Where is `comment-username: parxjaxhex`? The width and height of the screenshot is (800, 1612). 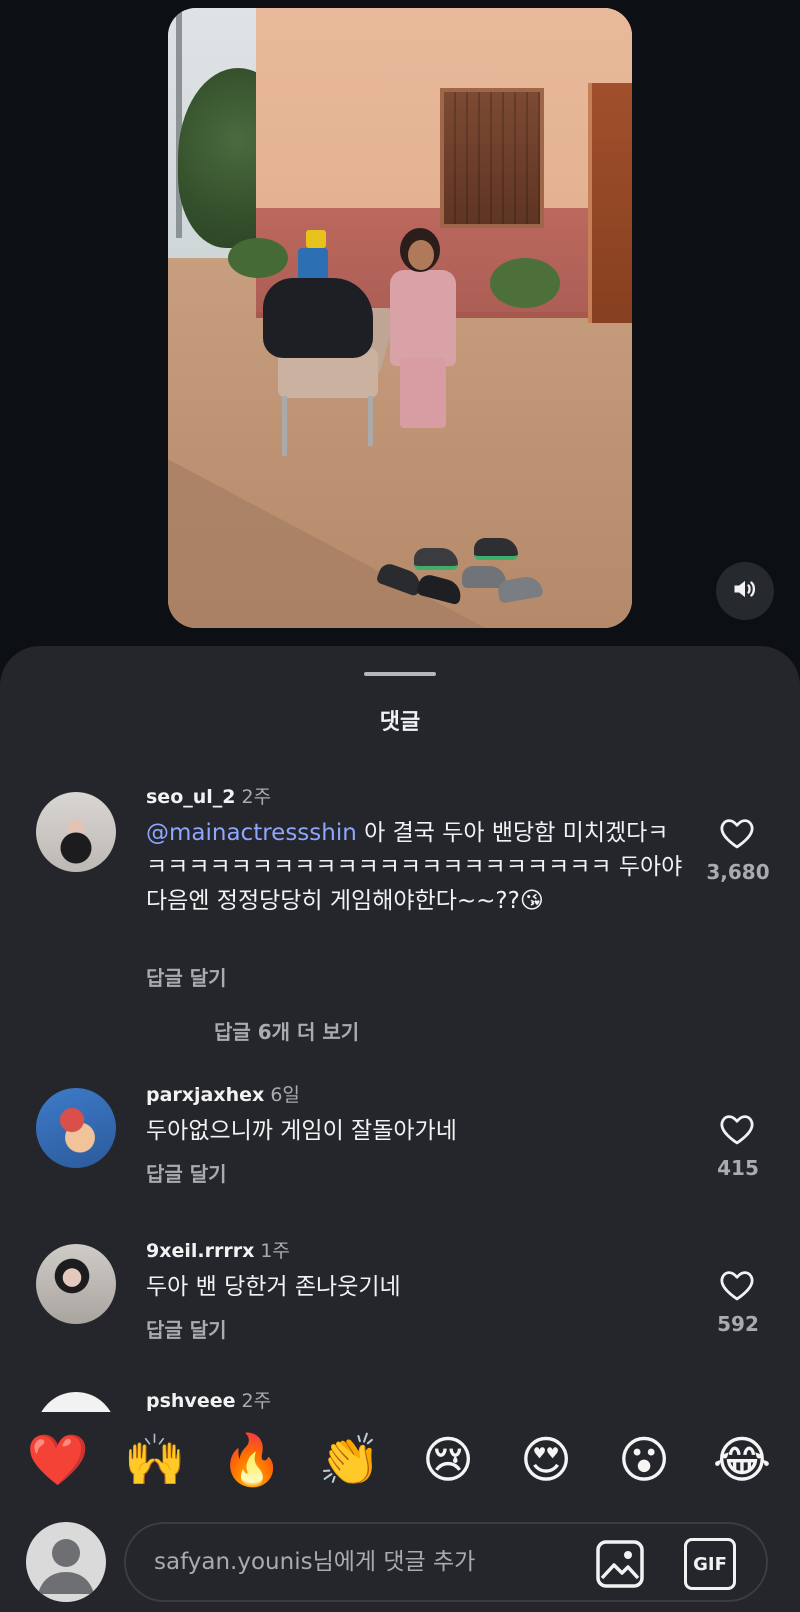
comment-username: parxjaxhex is located at coordinates (205, 1095).